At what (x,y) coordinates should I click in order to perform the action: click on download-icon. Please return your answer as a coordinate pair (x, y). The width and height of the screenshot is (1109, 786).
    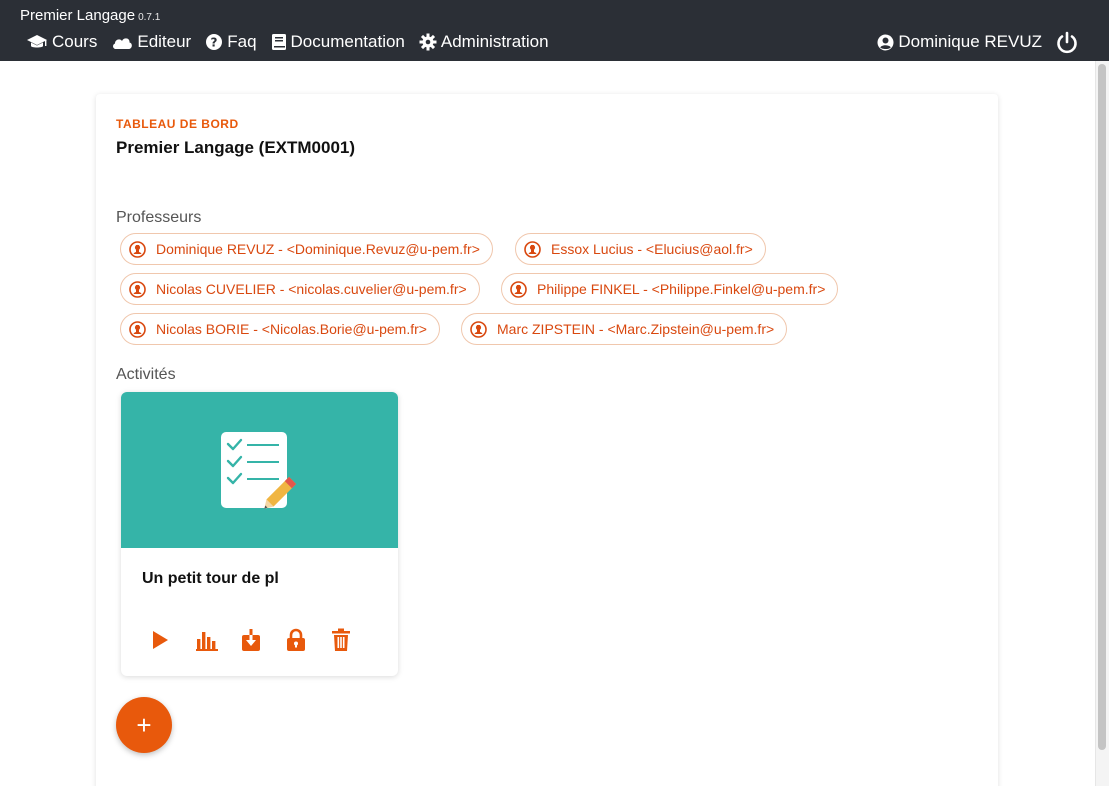
    Looking at the image, I should click on (251, 640).